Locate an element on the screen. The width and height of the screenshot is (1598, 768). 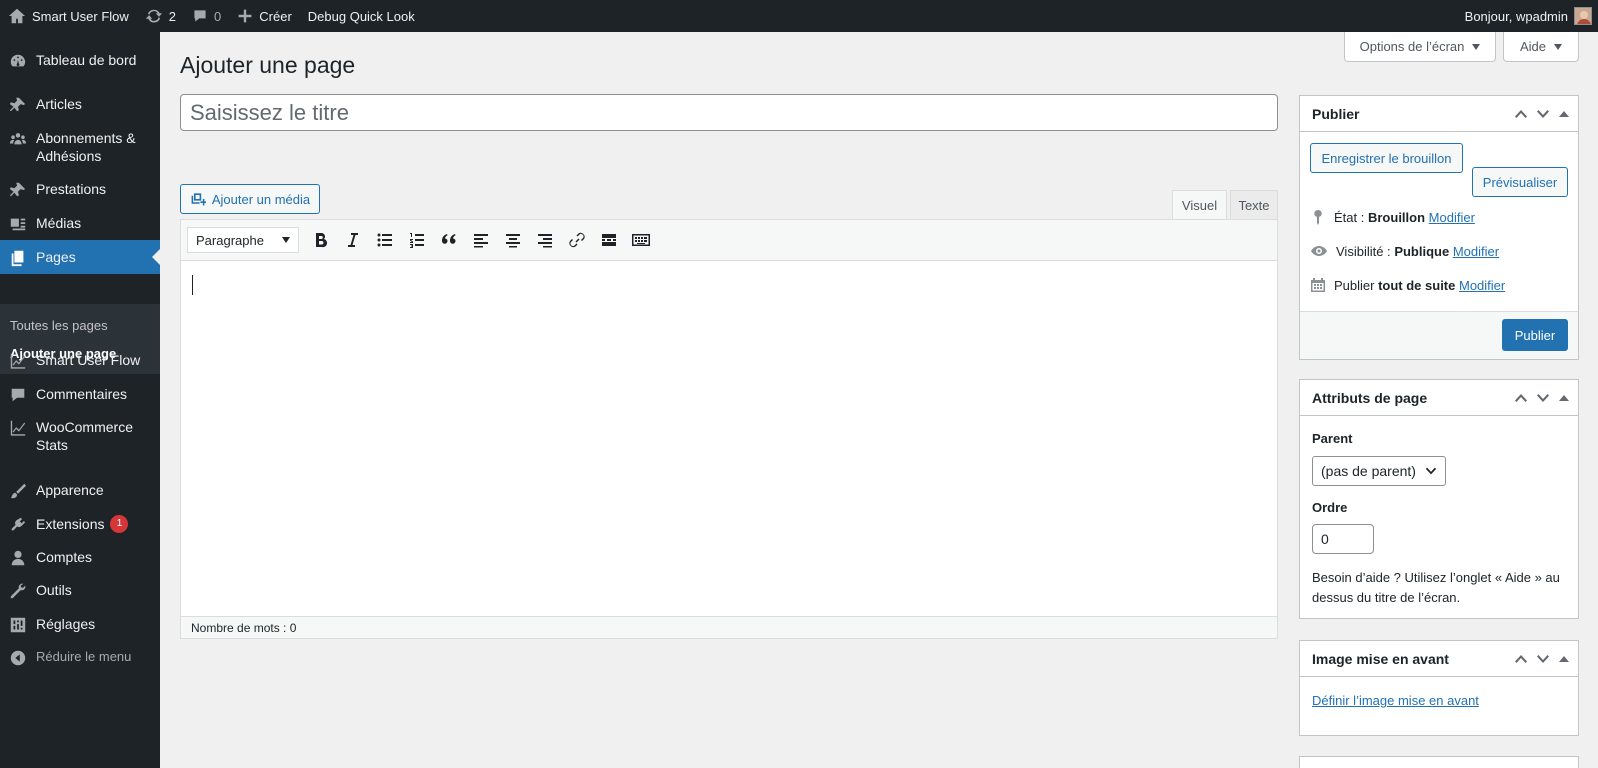
title-input is located at coordinates (729, 112).